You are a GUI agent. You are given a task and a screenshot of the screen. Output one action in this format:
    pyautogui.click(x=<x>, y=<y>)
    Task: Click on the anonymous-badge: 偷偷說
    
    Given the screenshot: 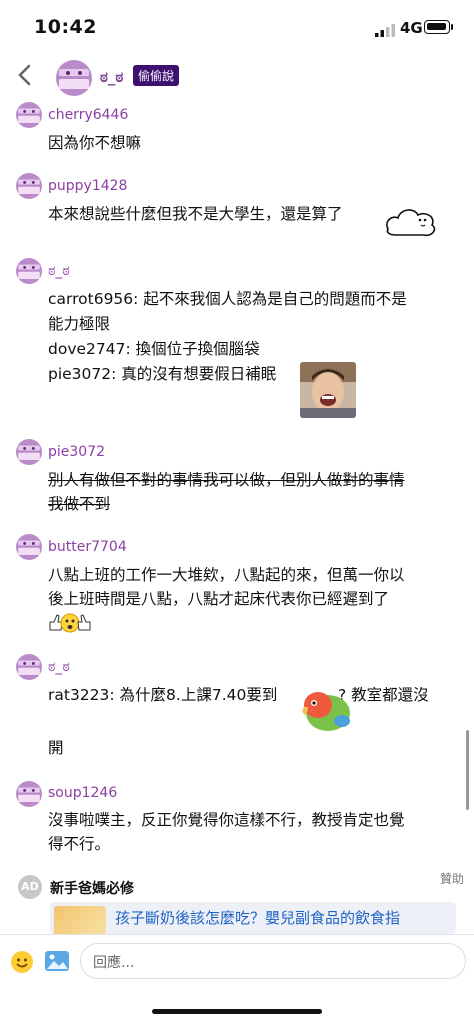 What is the action you would take?
    pyautogui.click(x=156, y=75)
    